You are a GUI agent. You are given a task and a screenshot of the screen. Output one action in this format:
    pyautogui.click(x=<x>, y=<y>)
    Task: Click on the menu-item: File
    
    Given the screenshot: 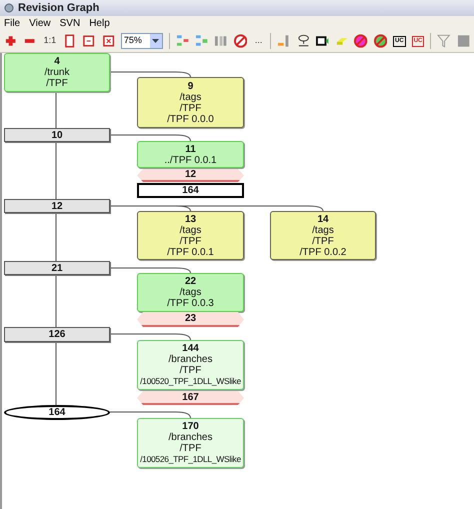 What is the action you would take?
    pyautogui.click(x=12, y=23)
    